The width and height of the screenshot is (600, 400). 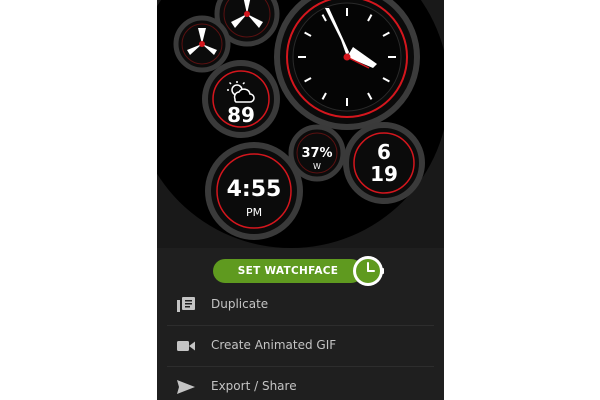 I want to click on menu-item-label: Duplicate, so click(x=240, y=304).